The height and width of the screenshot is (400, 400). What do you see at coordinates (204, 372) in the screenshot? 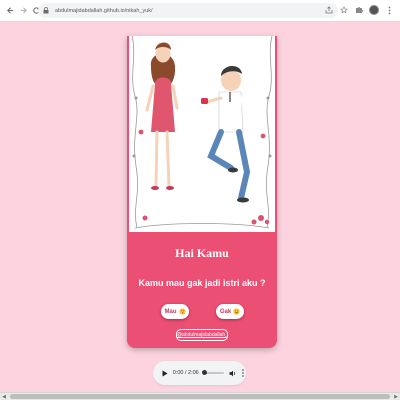
I see `seek-knob` at bounding box center [204, 372].